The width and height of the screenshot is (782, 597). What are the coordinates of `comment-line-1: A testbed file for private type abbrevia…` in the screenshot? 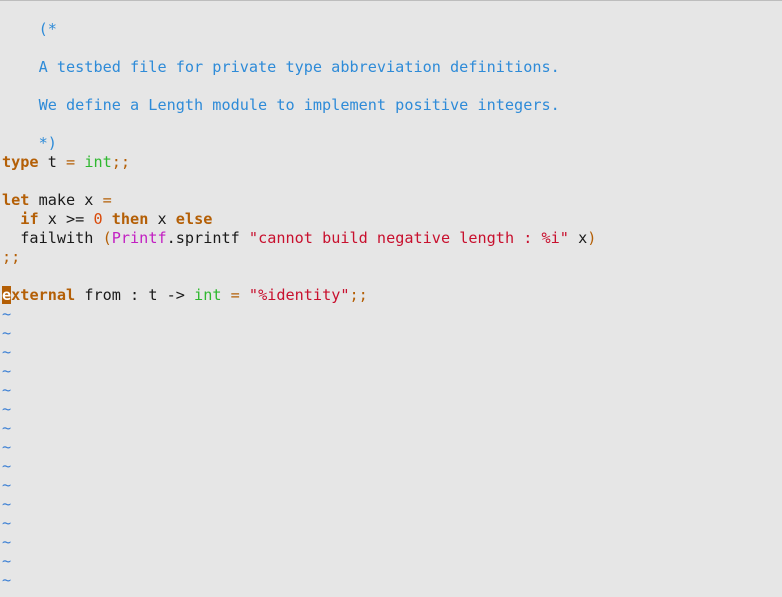 It's located at (281, 57).